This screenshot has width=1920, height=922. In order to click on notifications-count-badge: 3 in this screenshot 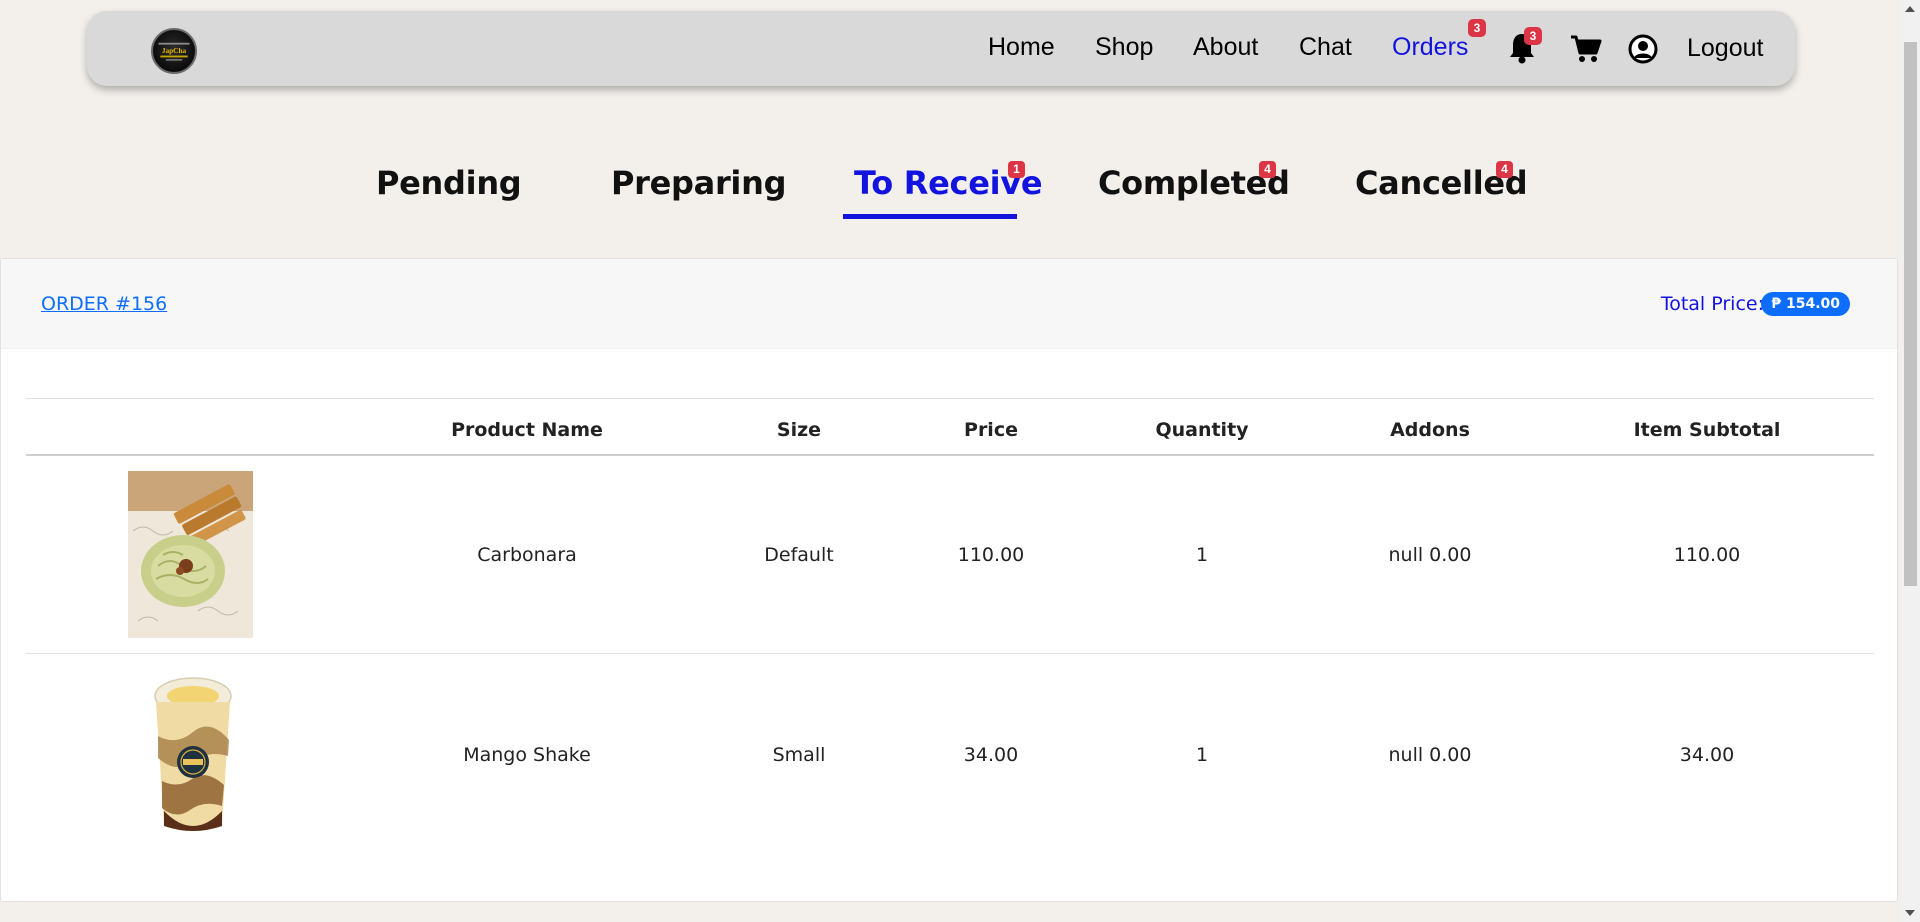, I will do `click(1533, 36)`.